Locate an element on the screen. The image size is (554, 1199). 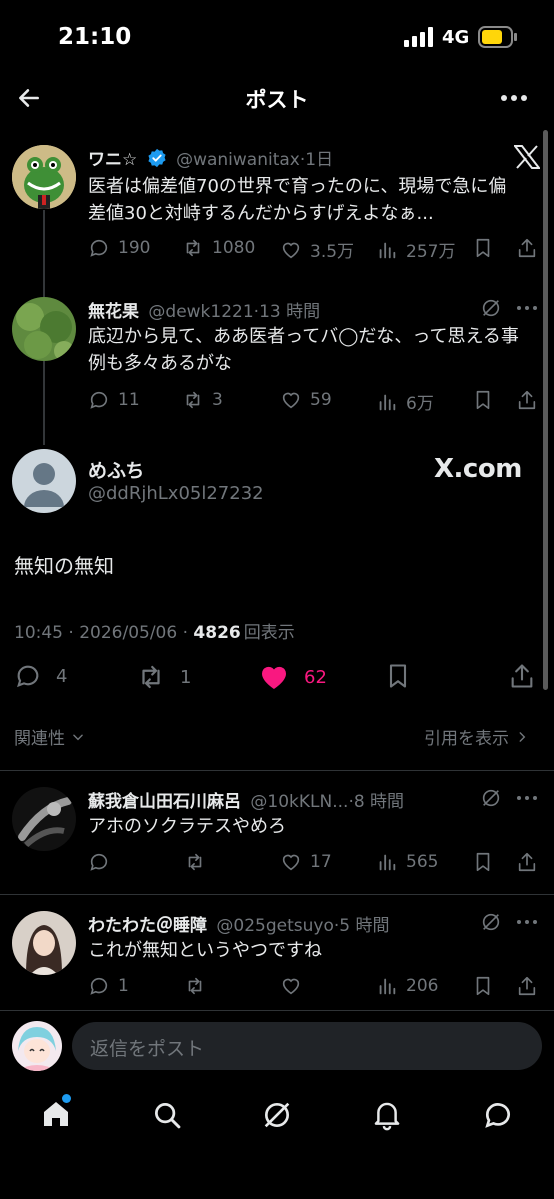
author-name: わたわた＠睡障 is located at coordinates (147, 926).